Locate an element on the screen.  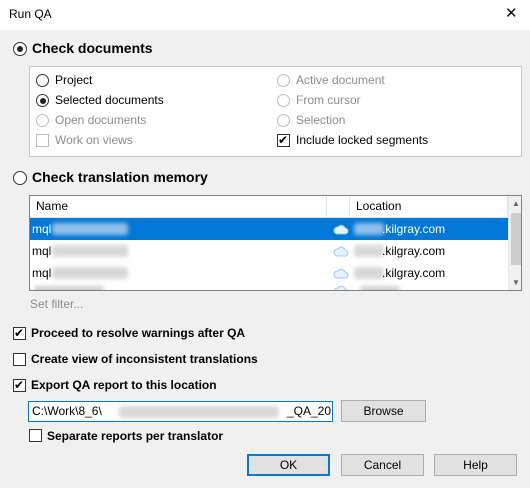
selected-documents-radio is located at coordinates (42, 100).